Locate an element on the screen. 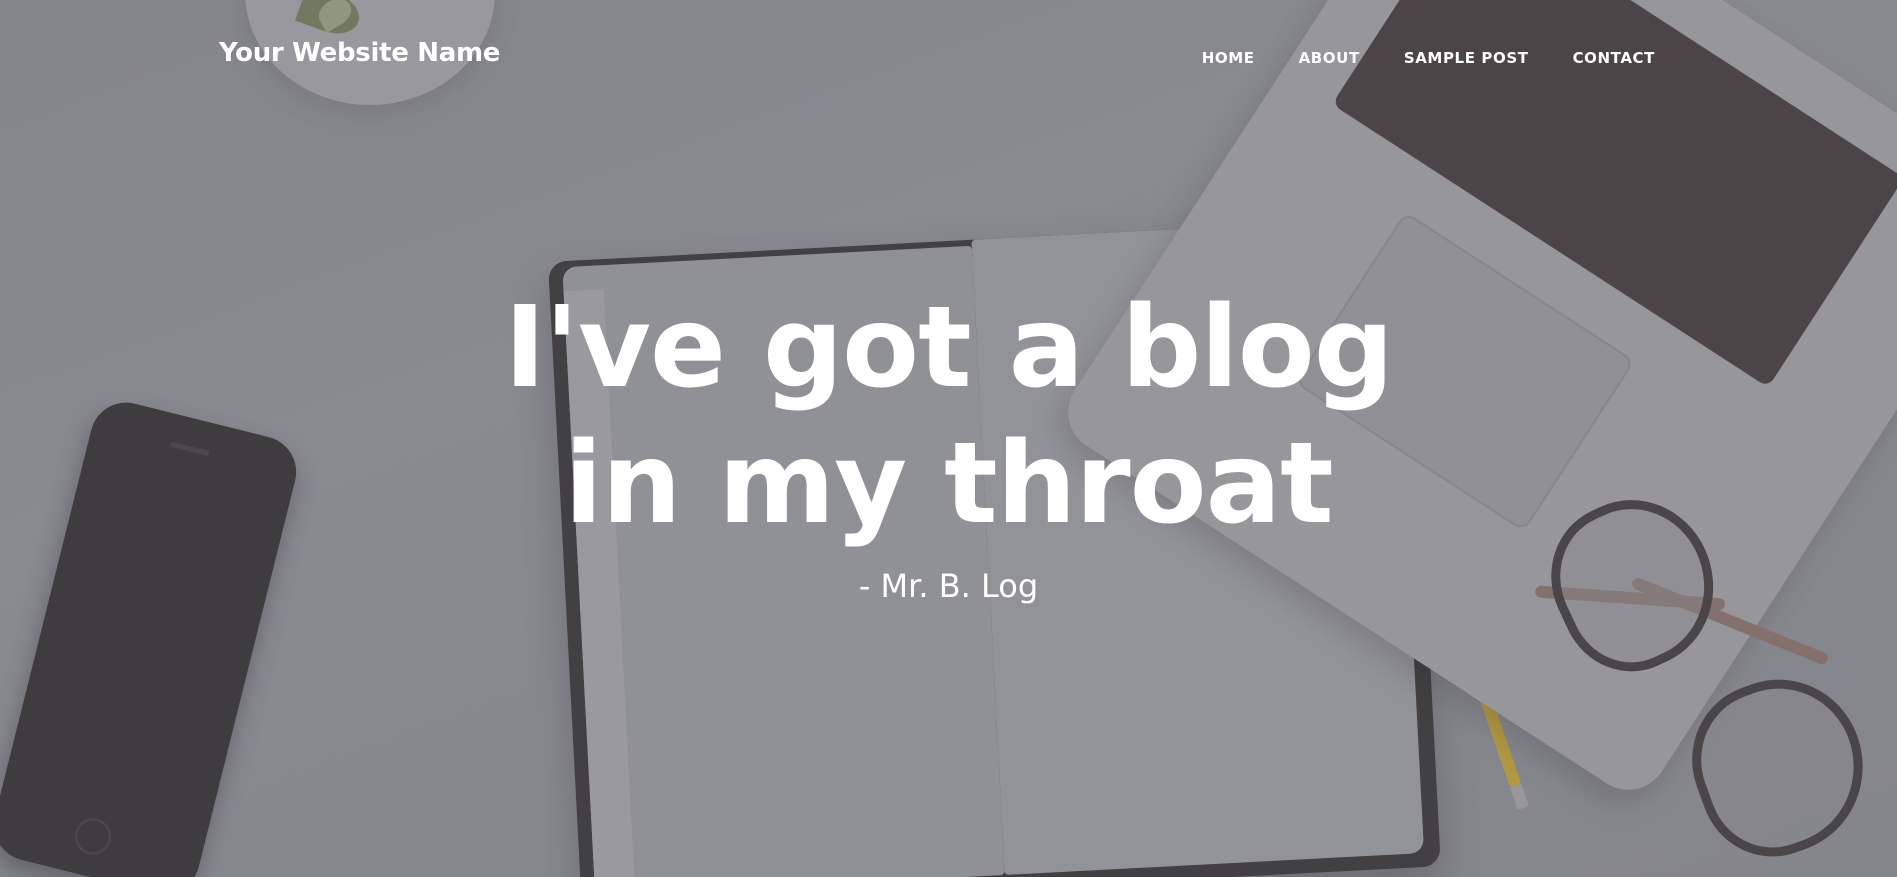  nav-item-sample-post: SAMPLE POST is located at coordinates (1466, 57).